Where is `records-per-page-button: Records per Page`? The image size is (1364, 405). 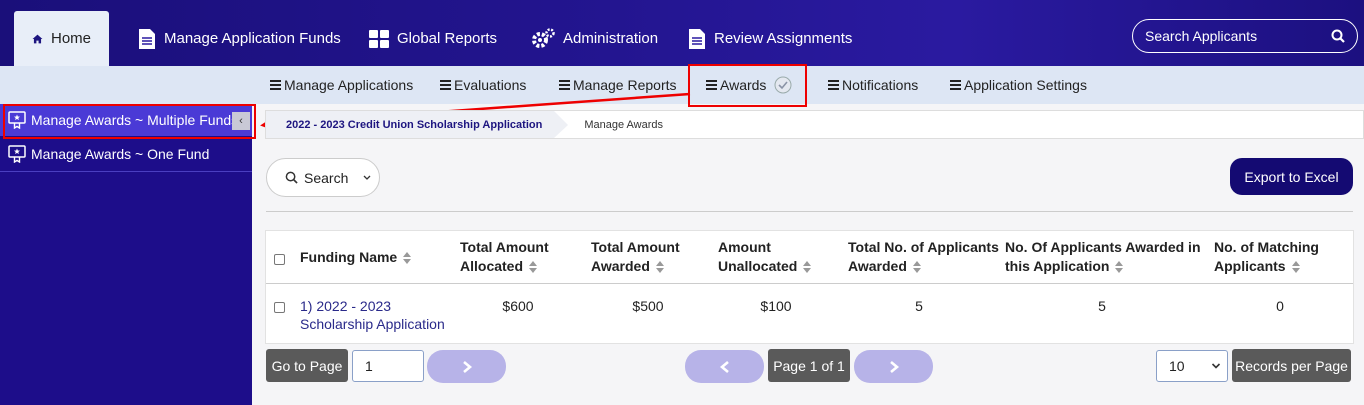
records-per-page-button: Records per Page is located at coordinates (1291, 365).